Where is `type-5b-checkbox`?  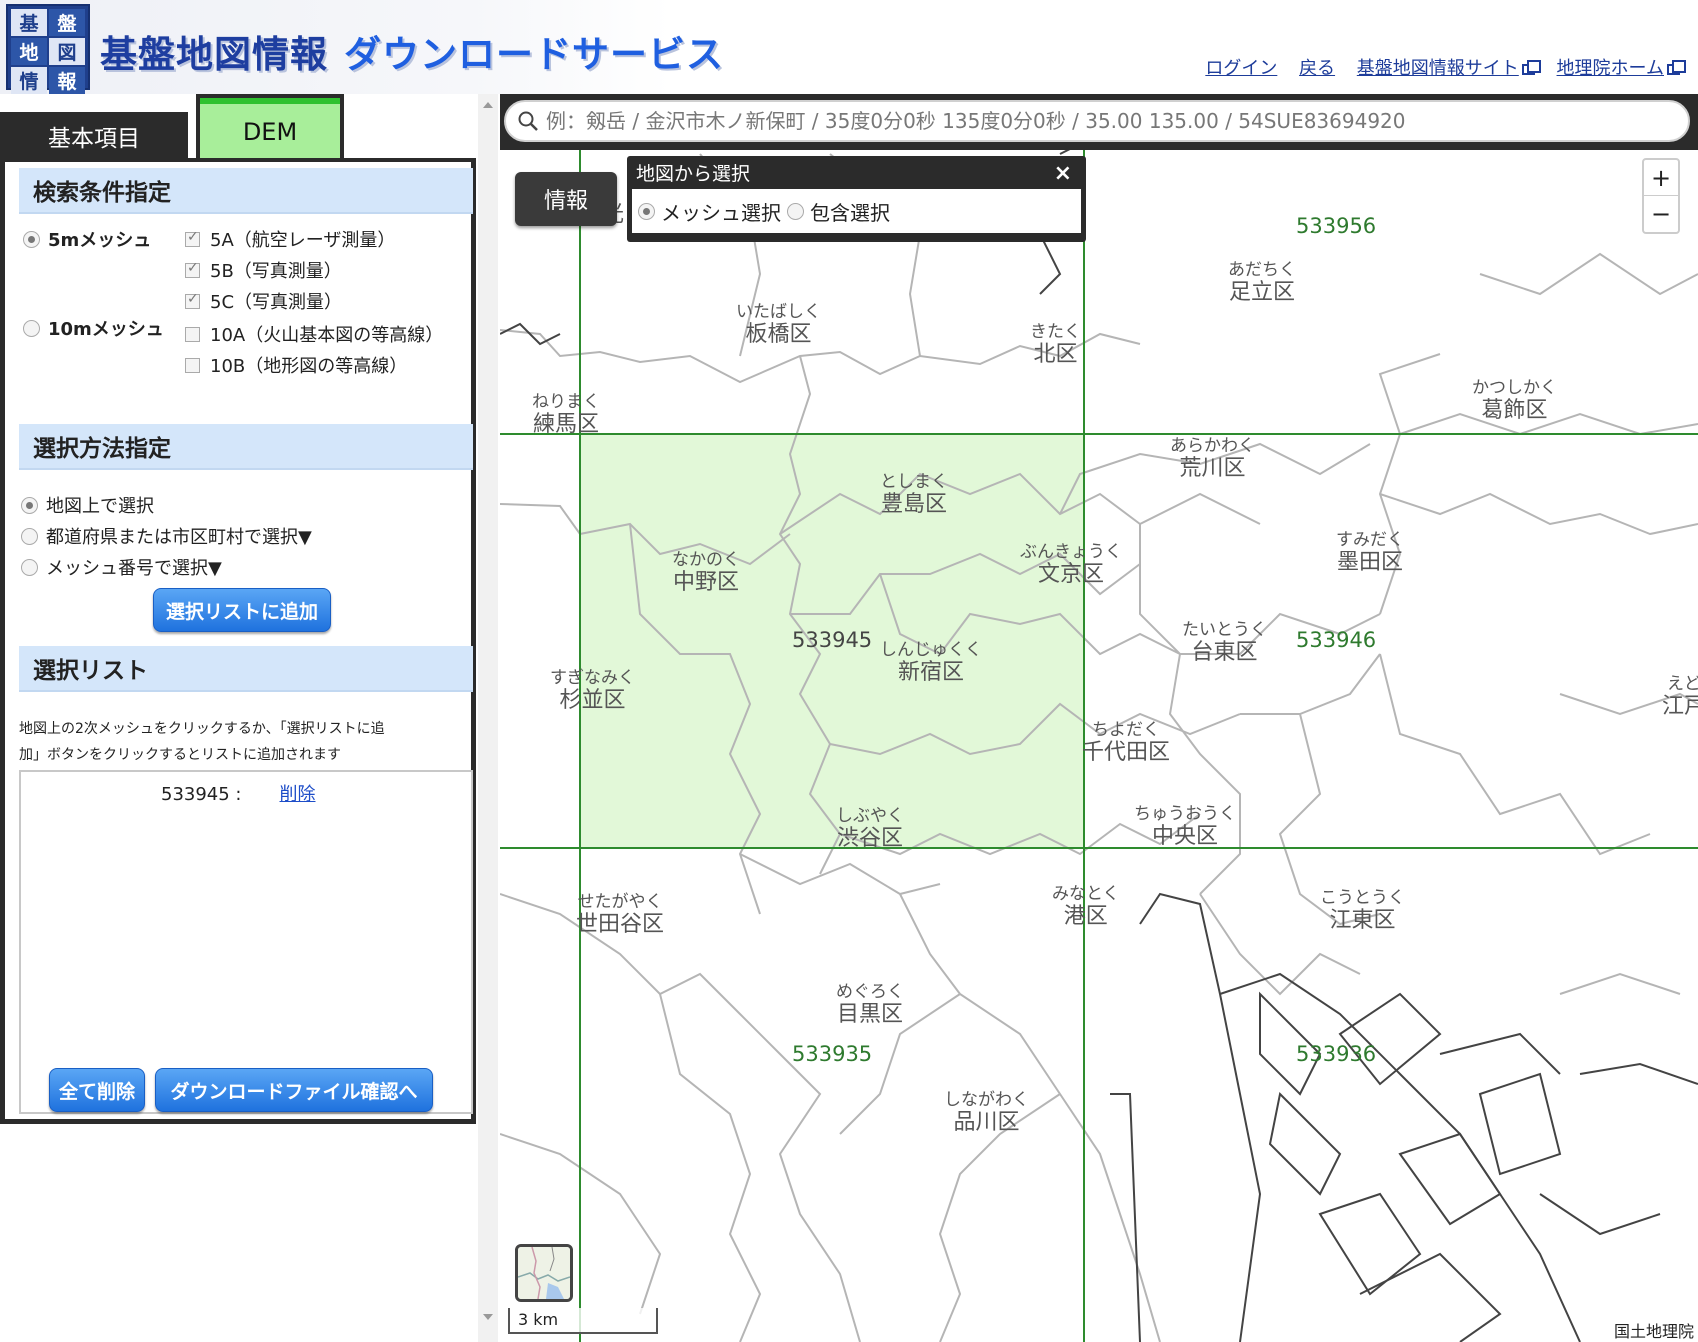
type-5b-checkbox is located at coordinates (192, 269).